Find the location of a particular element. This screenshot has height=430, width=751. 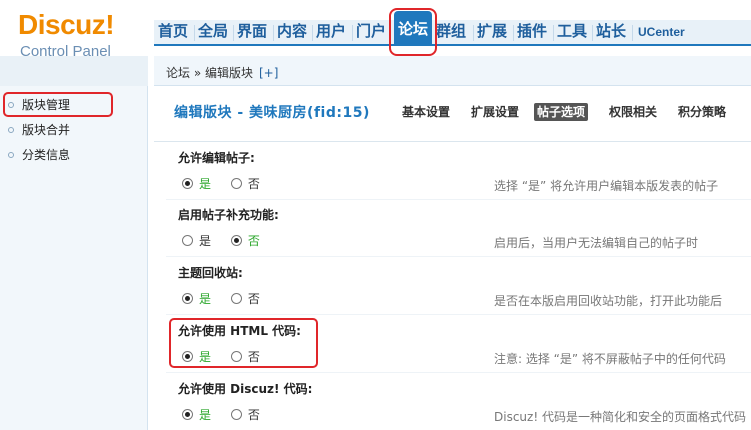

row-description: 是否在本版启用回收站功能，打开此功能后 is located at coordinates (608, 301).